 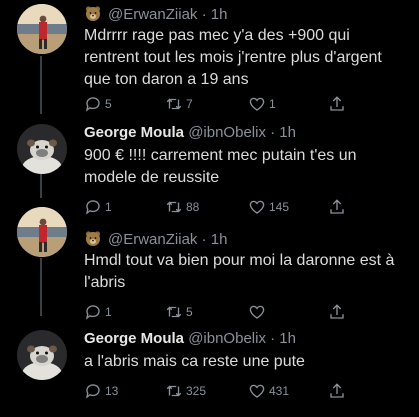 I want to click on reply-count: 5, so click(x=108, y=104).